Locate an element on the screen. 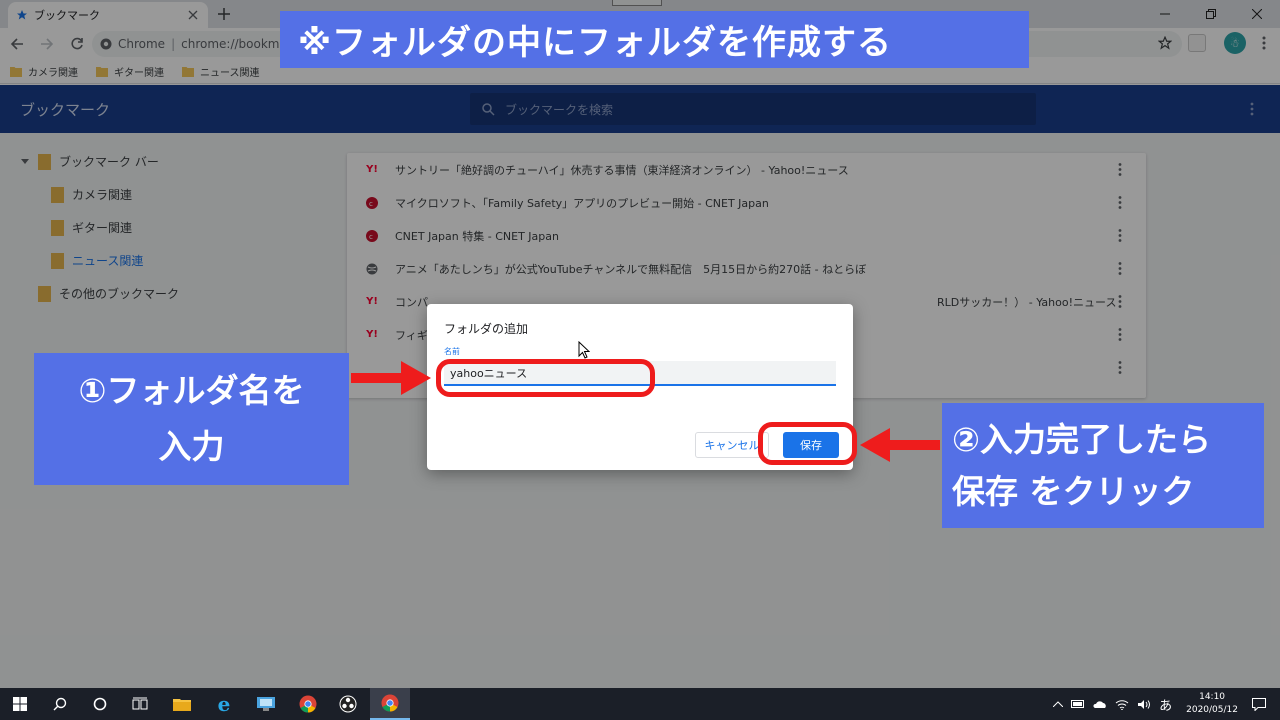 The image size is (1280, 720). name-field-label: 名前 is located at coordinates (452, 351).